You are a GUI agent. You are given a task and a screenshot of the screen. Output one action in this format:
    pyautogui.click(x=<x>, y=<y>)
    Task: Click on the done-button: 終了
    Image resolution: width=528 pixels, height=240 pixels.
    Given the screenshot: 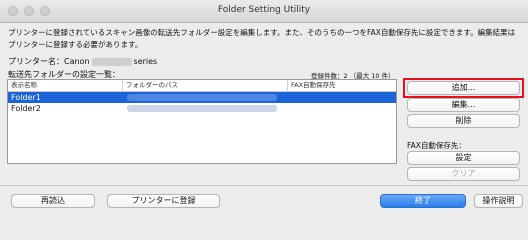 What is the action you would take?
    pyautogui.click(x=423, y=201)
    